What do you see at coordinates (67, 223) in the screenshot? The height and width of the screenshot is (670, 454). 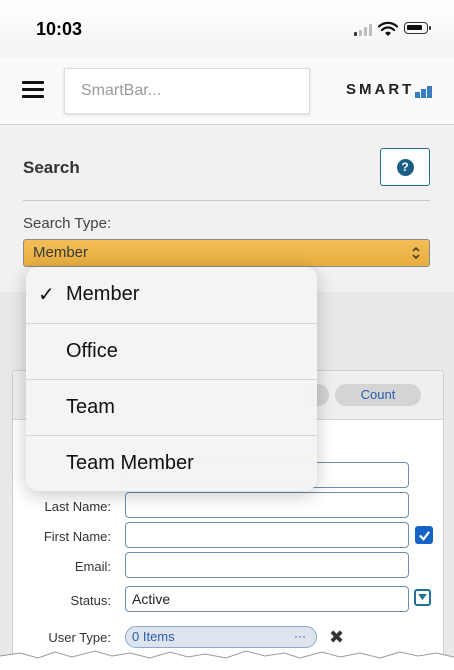 I see `search-type-label: Search Type:` at bounding box center [67, 223].